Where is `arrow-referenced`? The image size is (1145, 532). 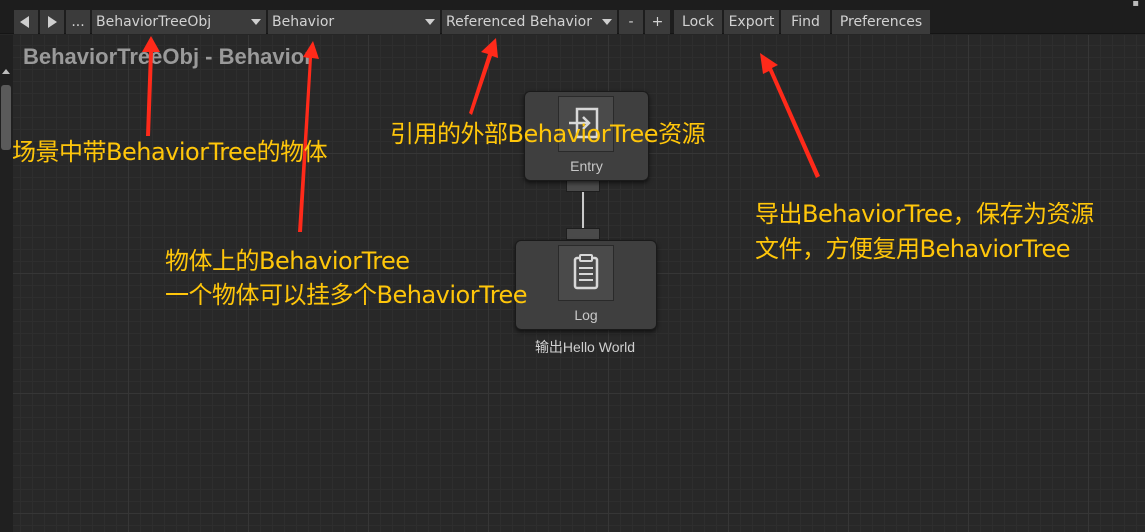 arrow-referenced is located at coordinates (483, 76).